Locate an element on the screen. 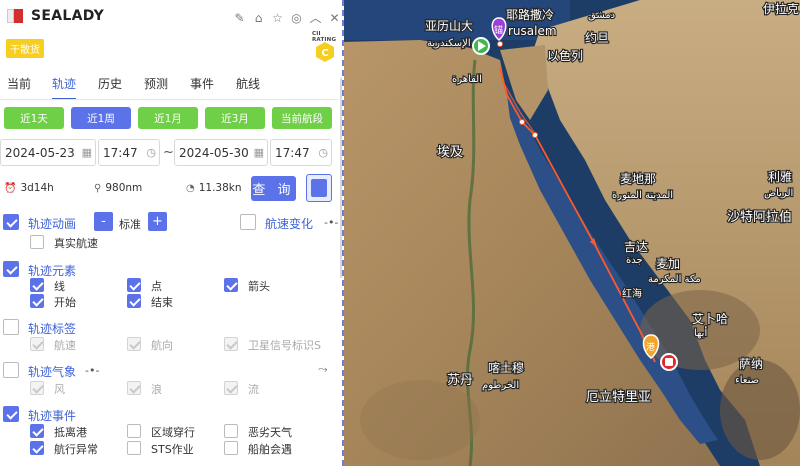 The image size is (800, 466). map-label: 亚历山大 is located at coordinates (449, 26).